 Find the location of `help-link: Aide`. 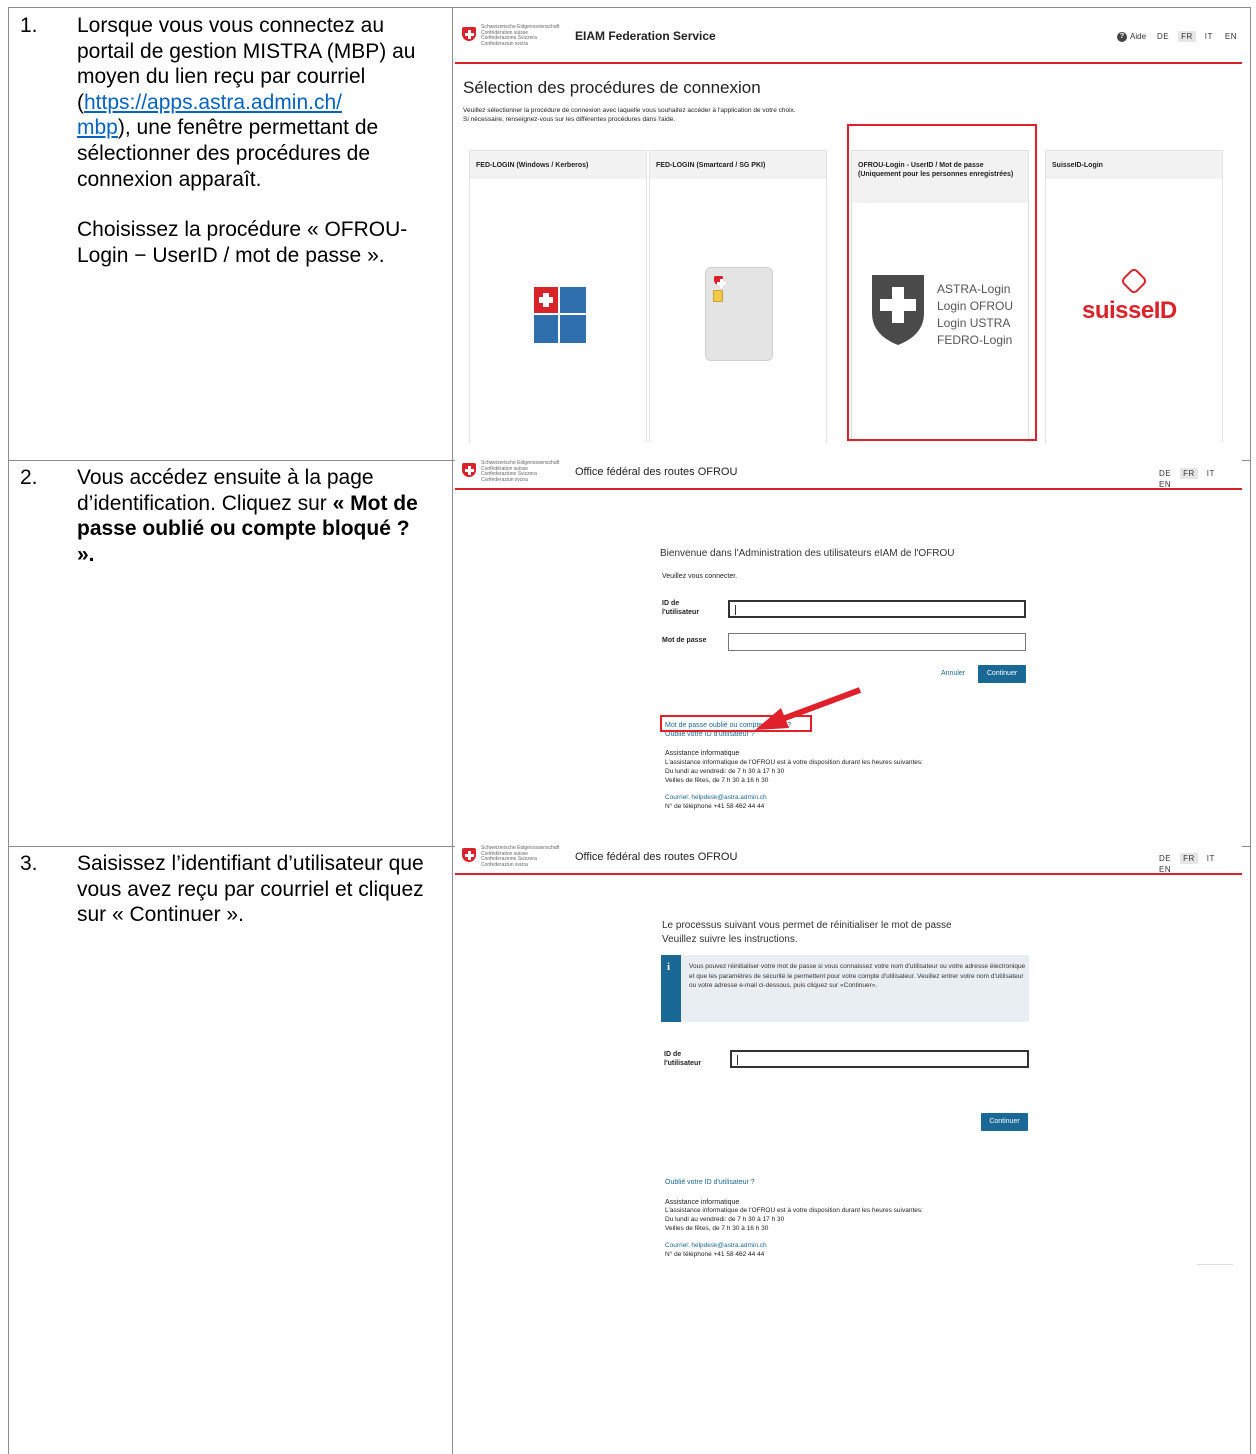

help-link: Aide is located at coordinates (1138, 36).